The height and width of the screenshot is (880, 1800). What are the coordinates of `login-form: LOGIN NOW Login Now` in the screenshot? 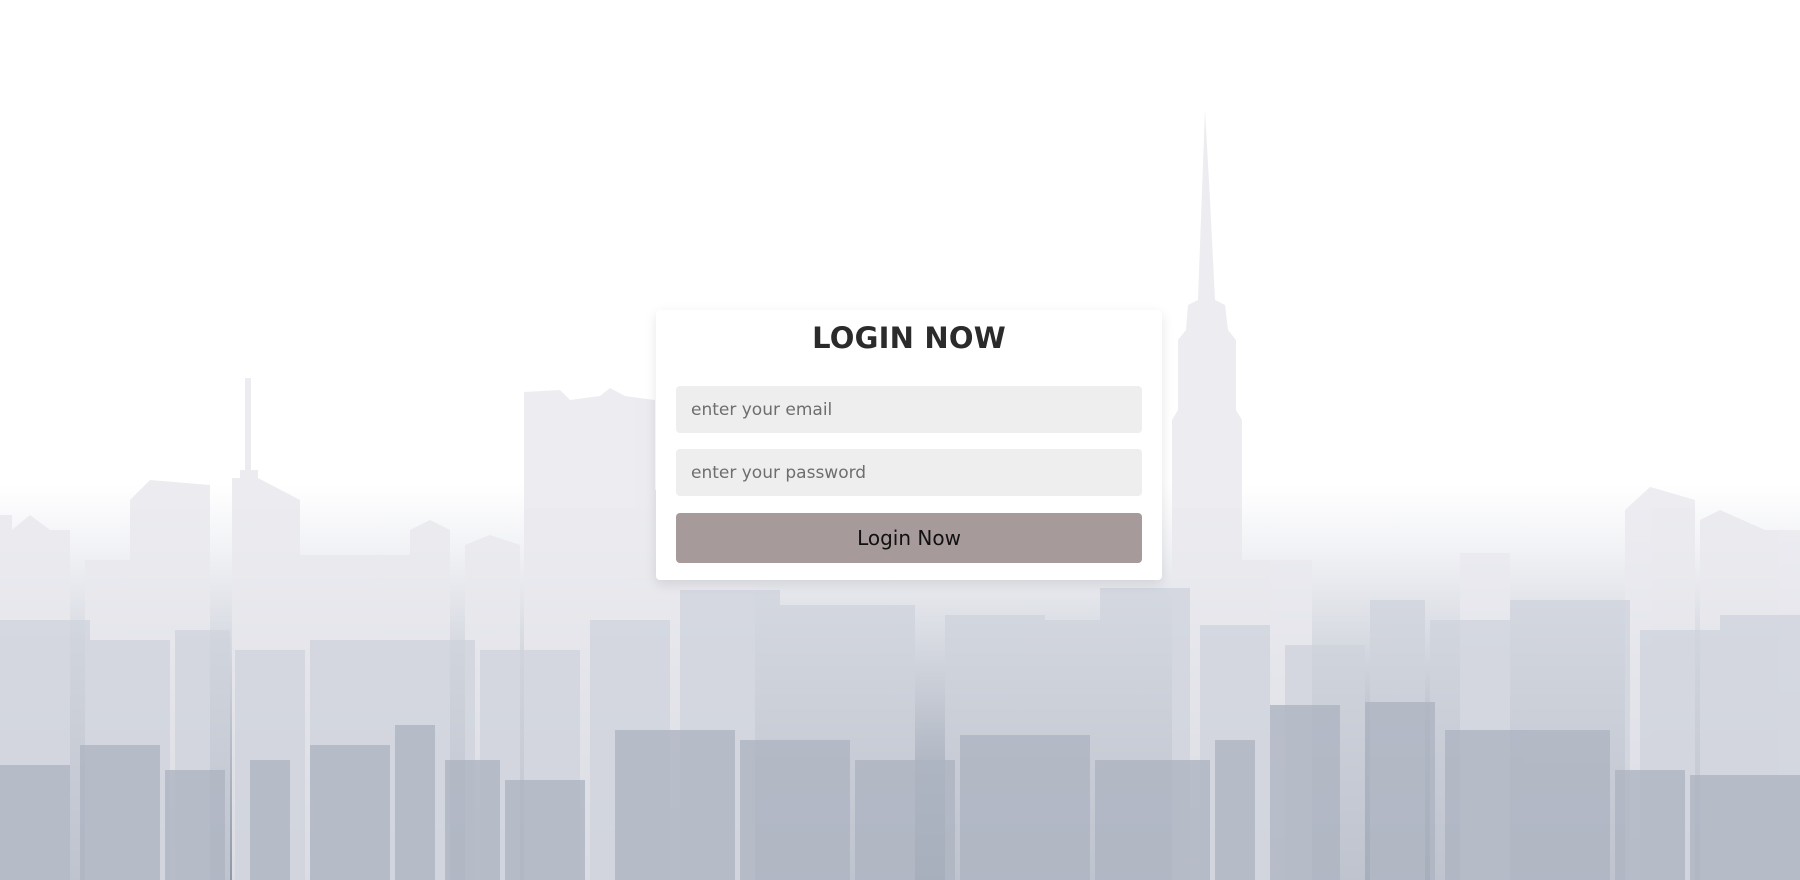 It's located at (909, 445).